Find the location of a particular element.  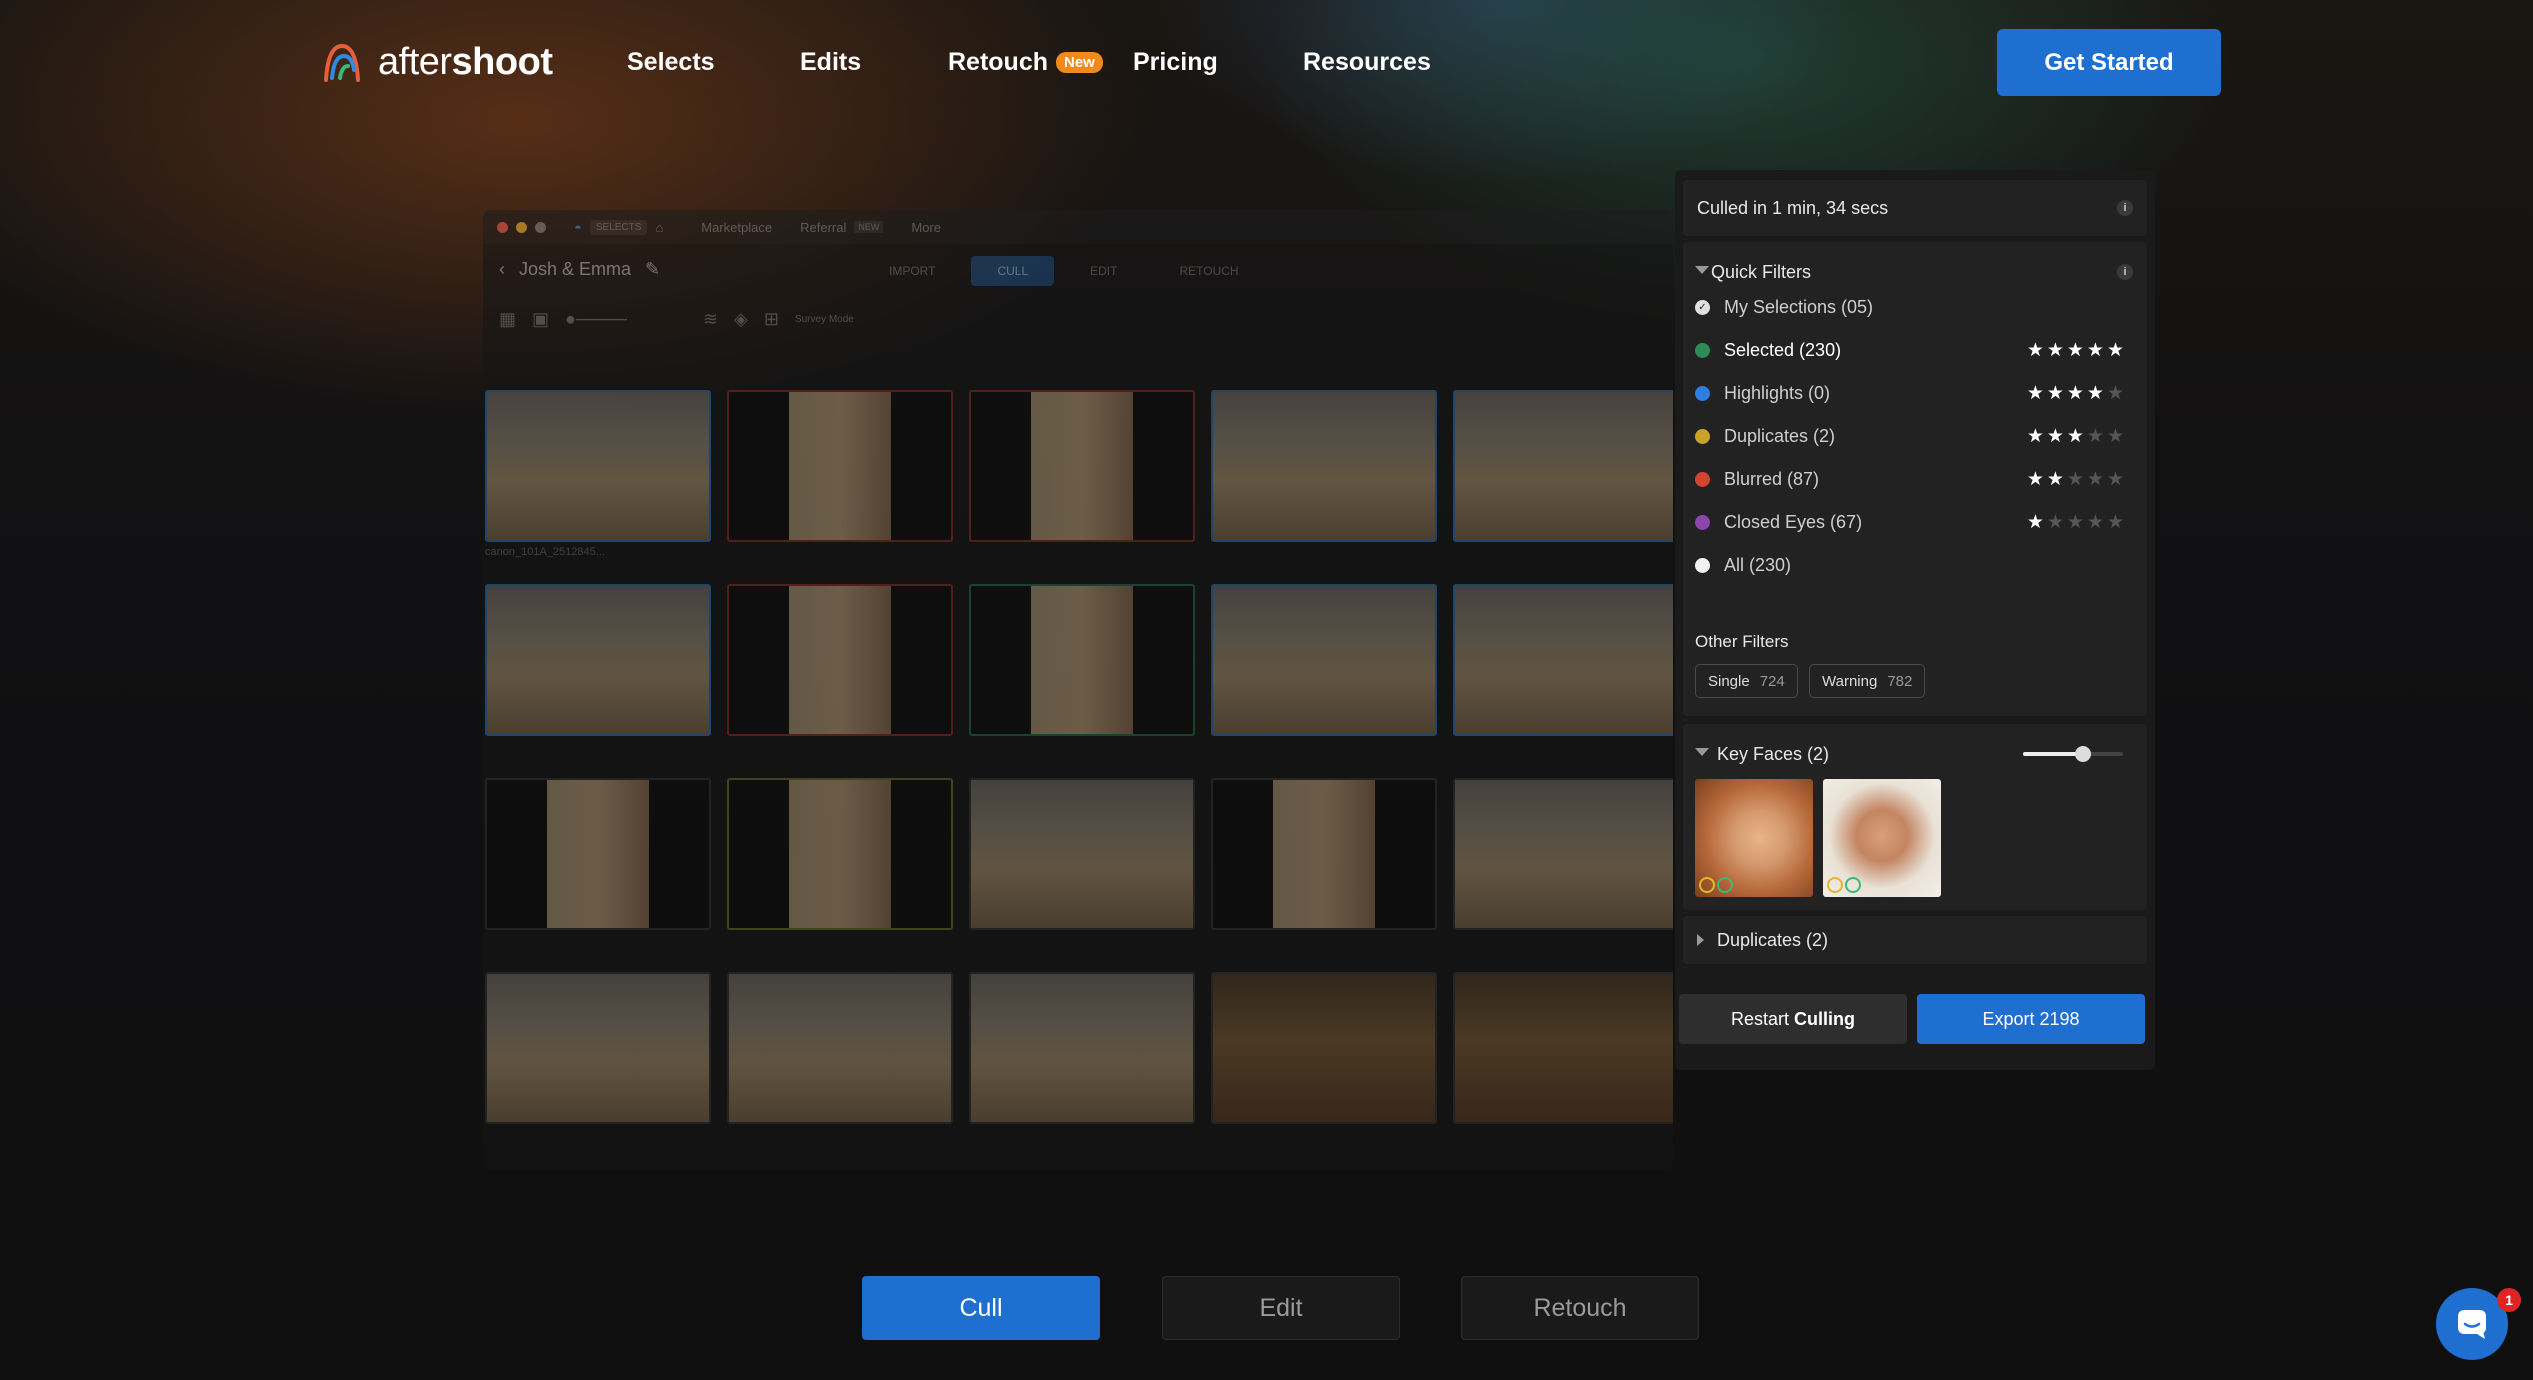

nav-label: Resources is located at coordinates (1367, 62).